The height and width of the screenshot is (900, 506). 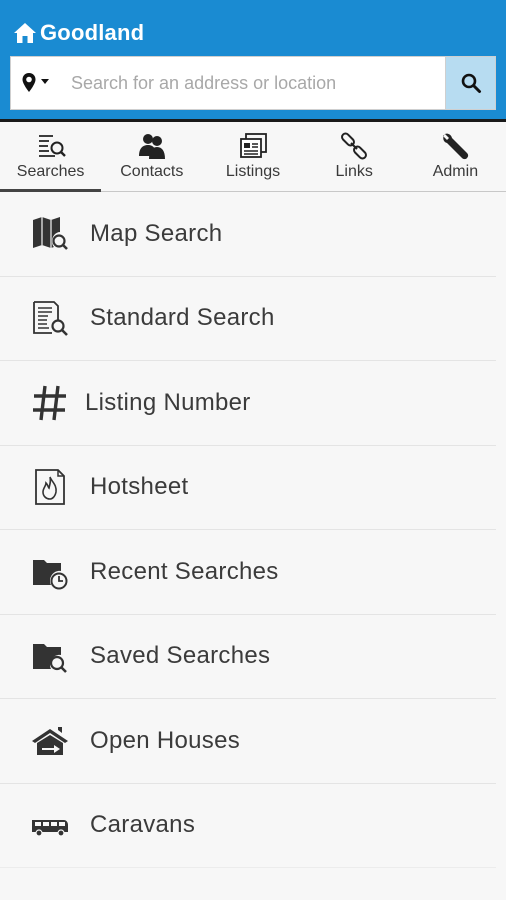 I want to click on menu-item-label: Listing Number, so click(x=168, y=402).